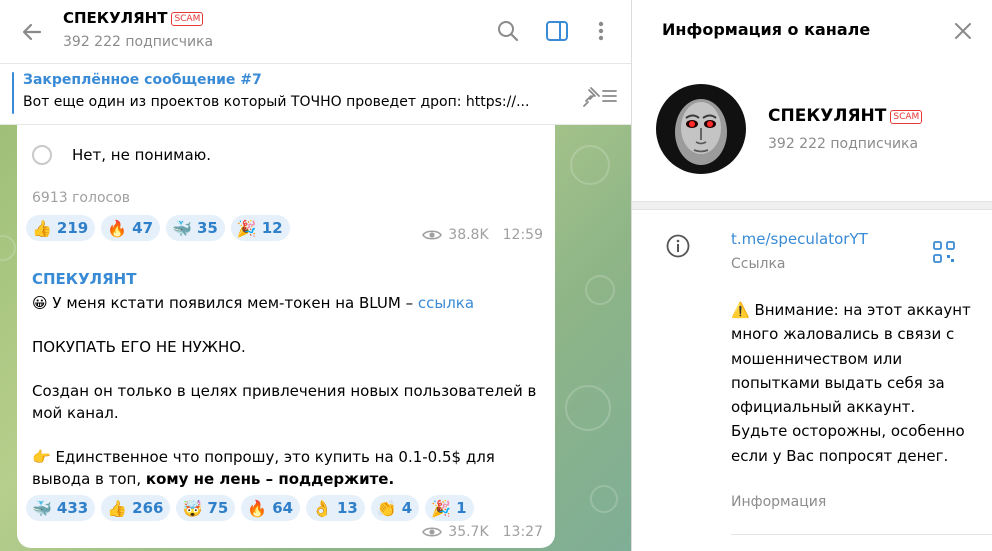 The width and height of the screenshot is (992, 551). Describe the element at coordinates (141, 155) in the screenshot. I see `poll-option-text: Нет, не понимаю.` at that location.